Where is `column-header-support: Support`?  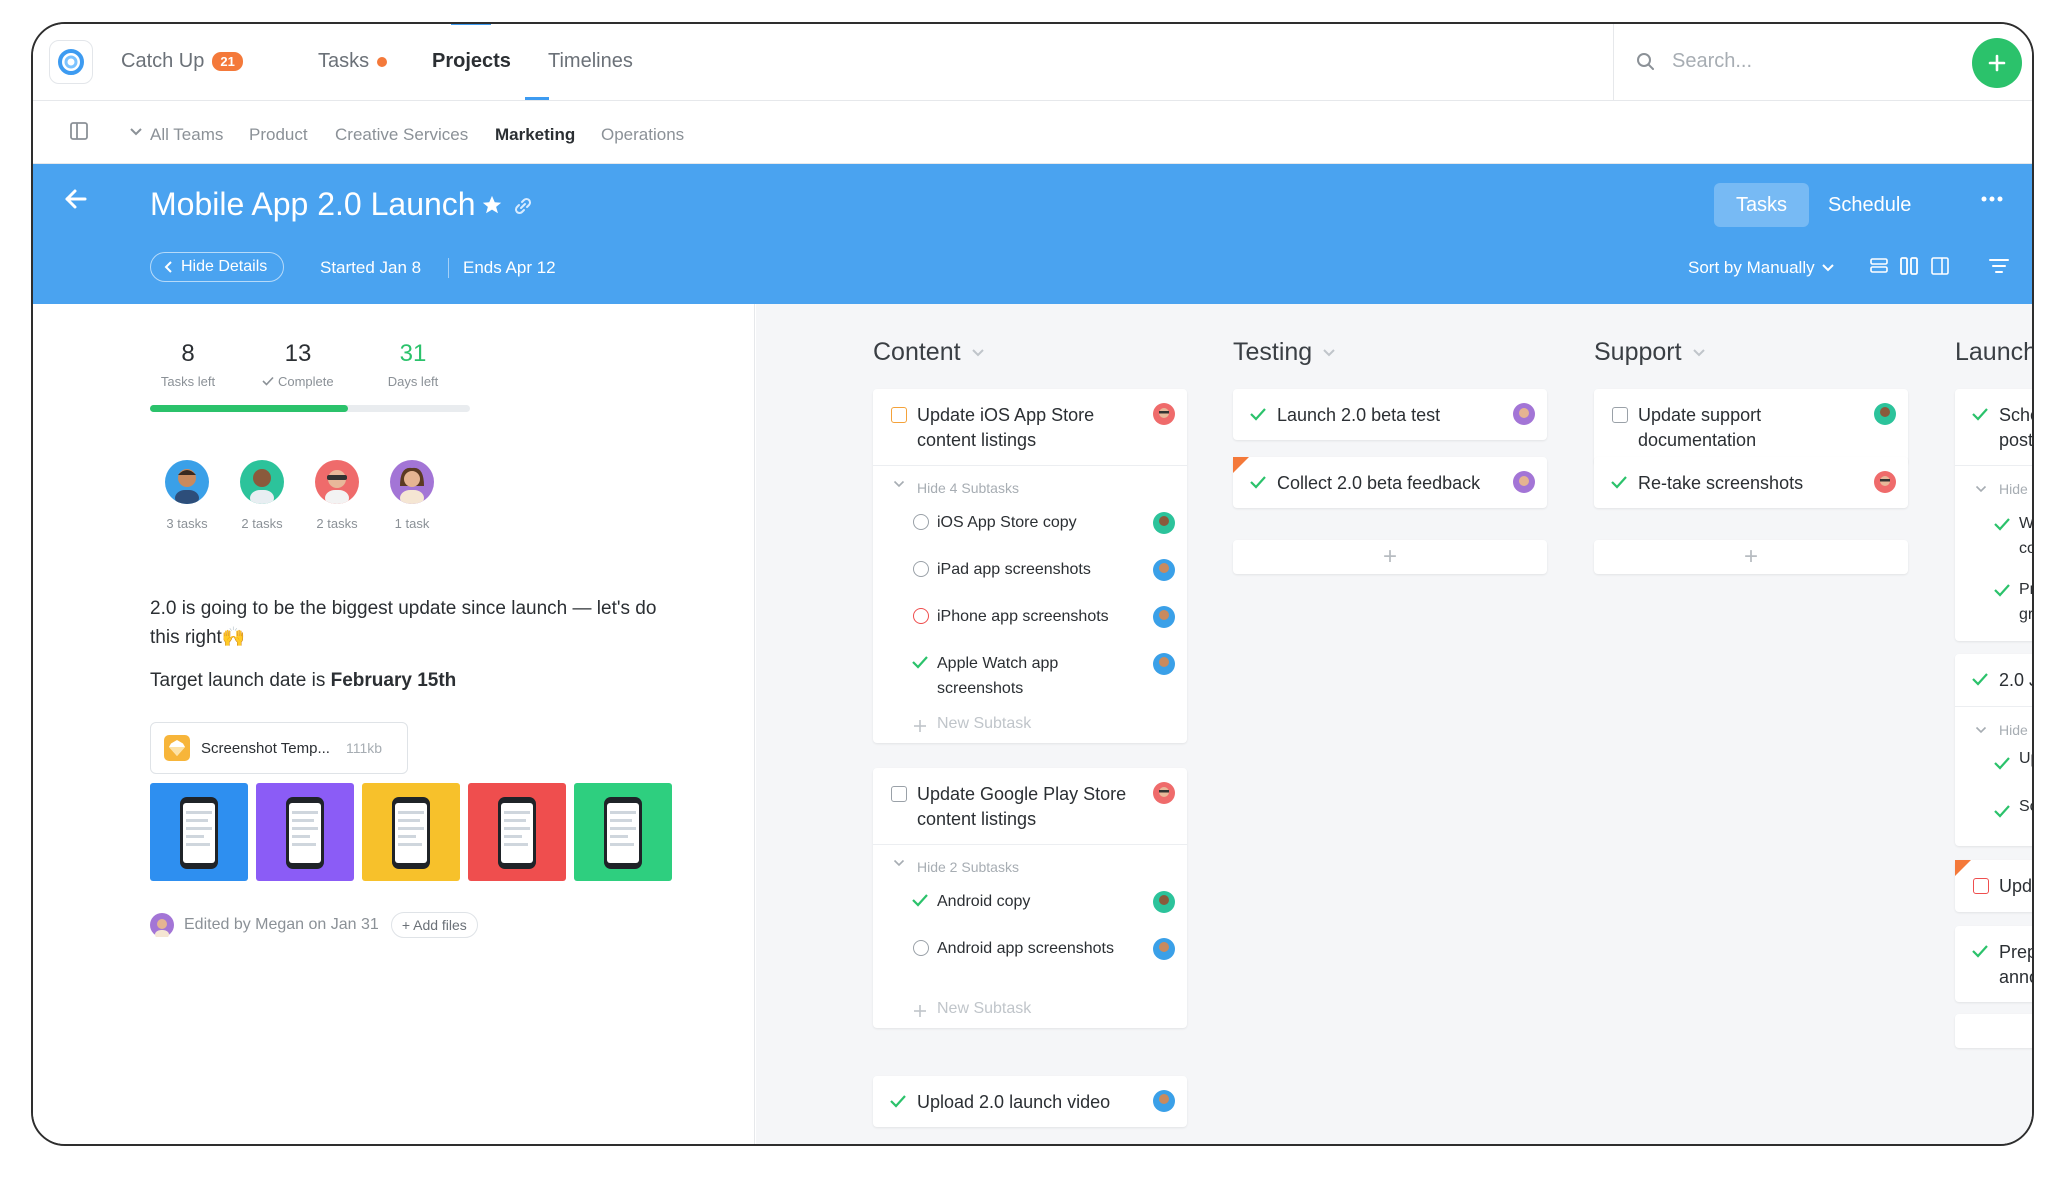
column-header-support: Support is located at coordinates (1650, 352).